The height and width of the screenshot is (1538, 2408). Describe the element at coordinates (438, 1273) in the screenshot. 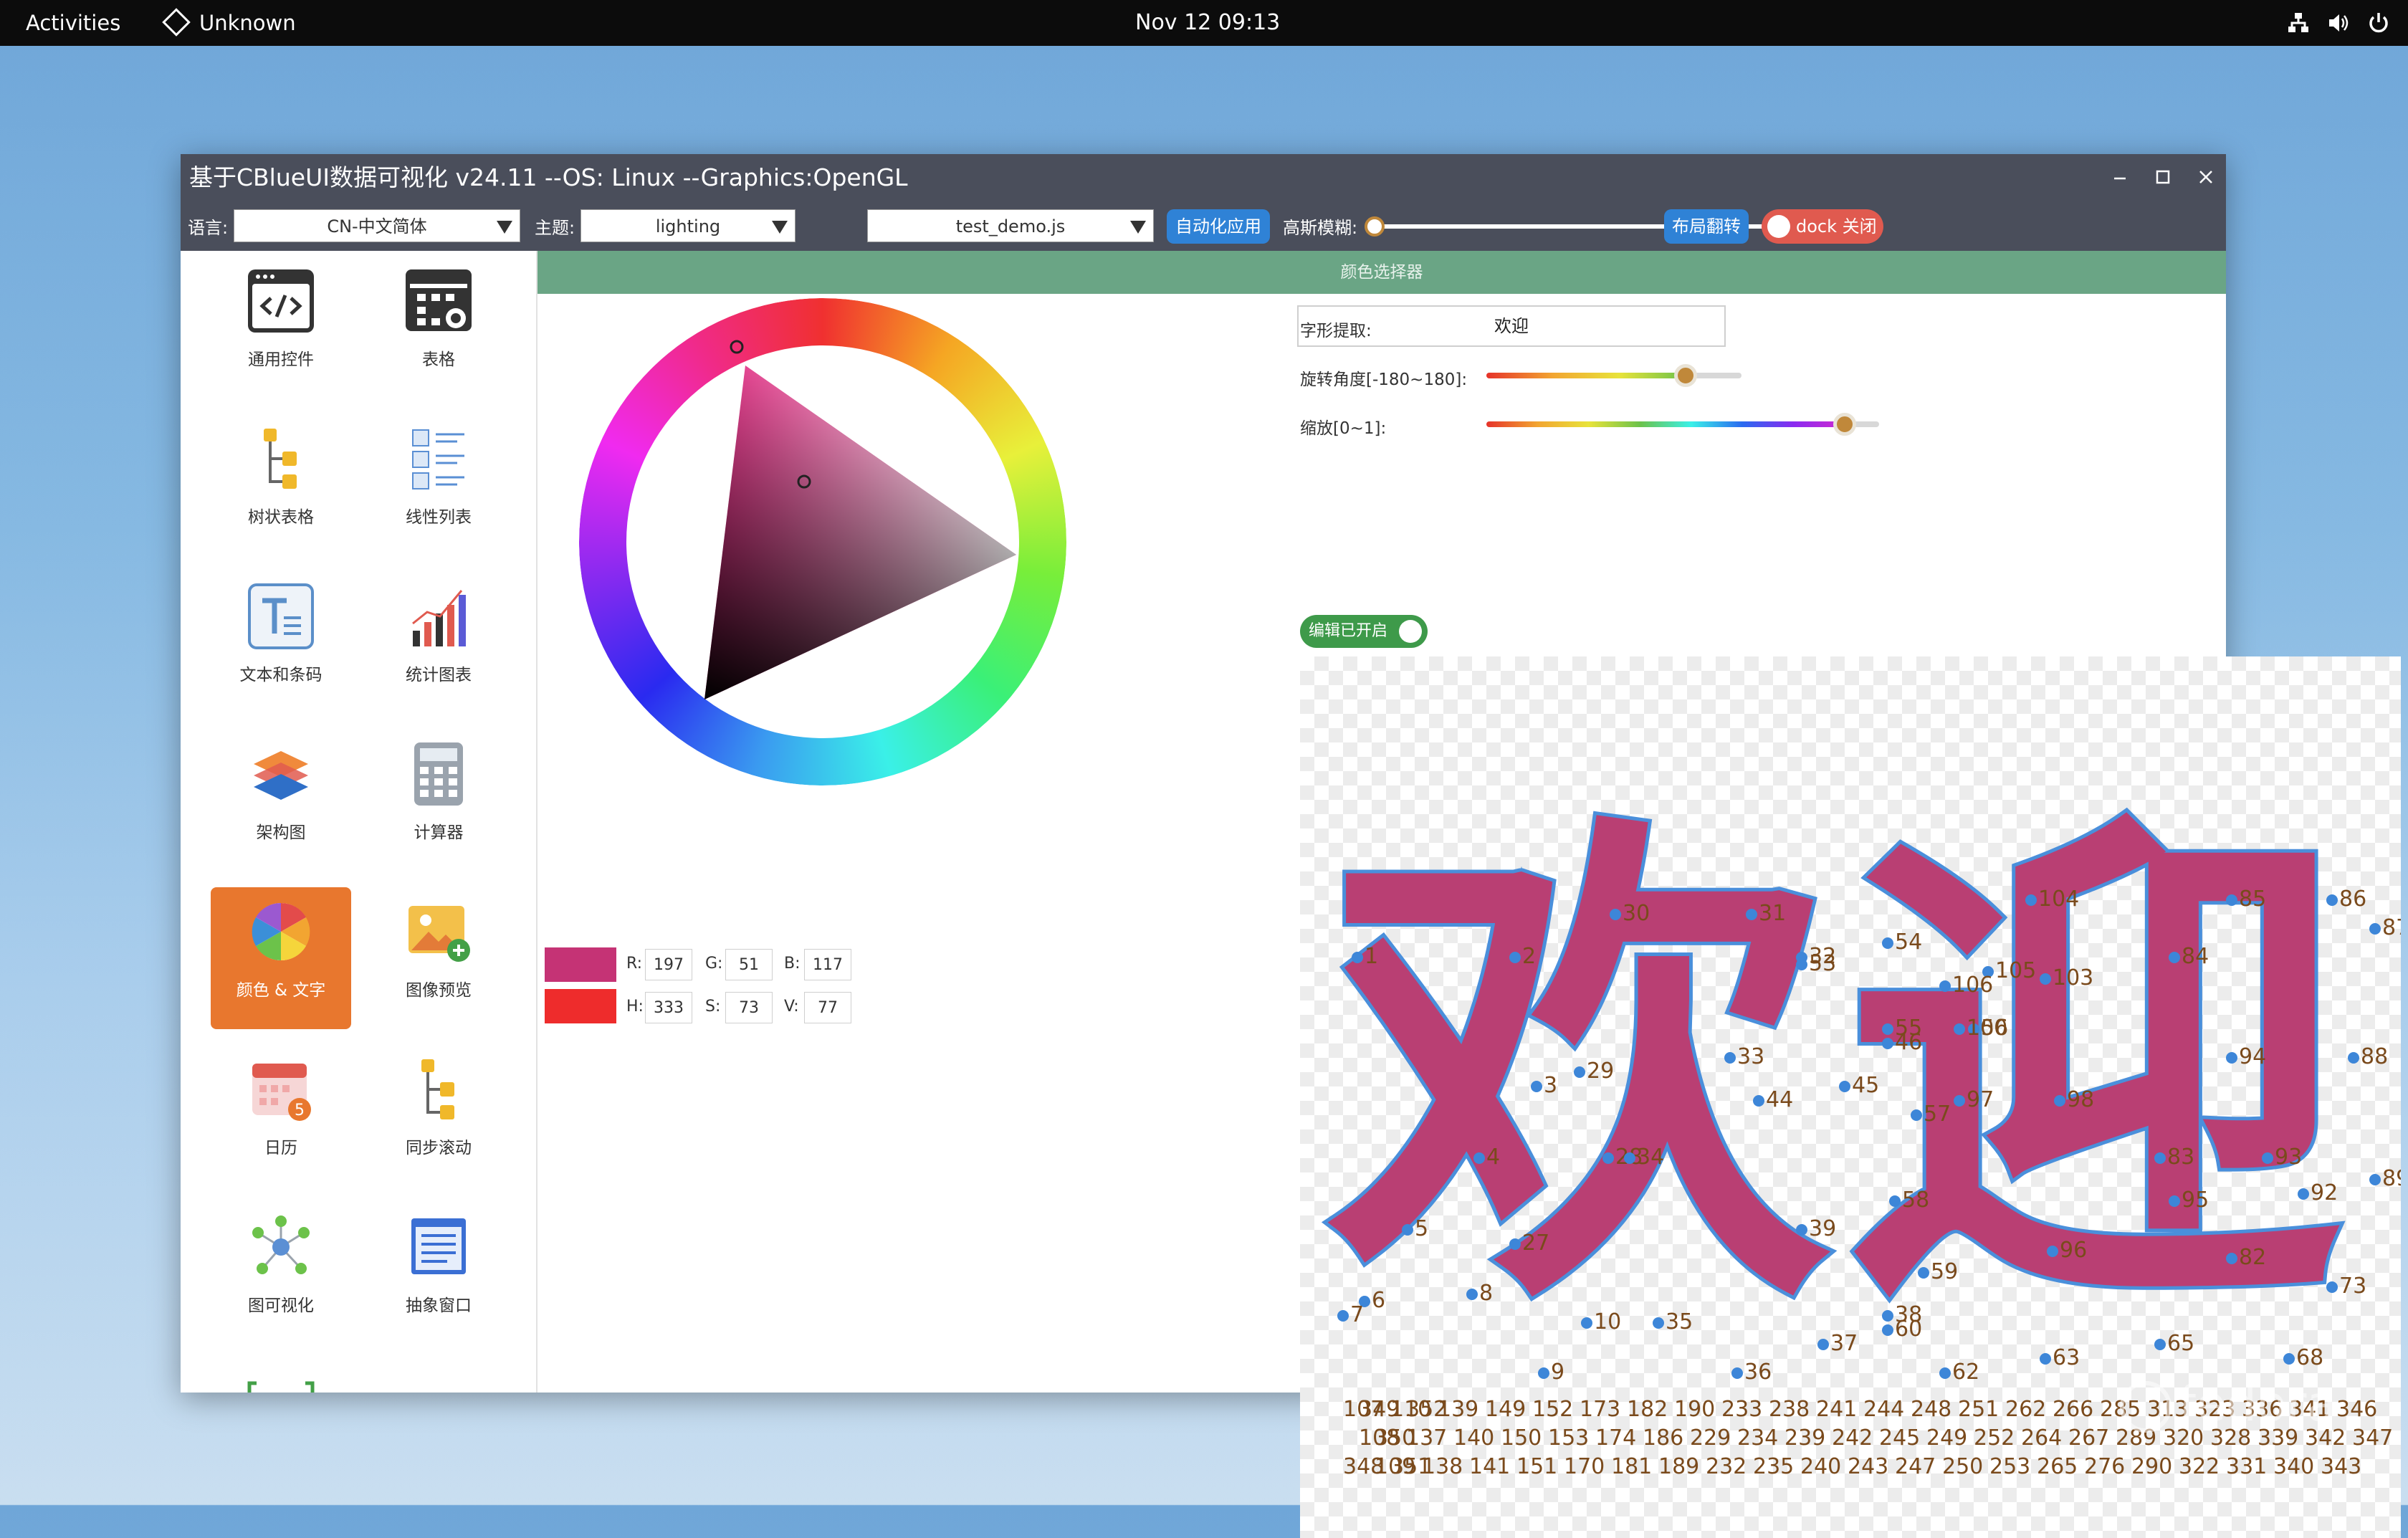

I see `sidebar-item-abstract-window: 抽象窗口` at that location.